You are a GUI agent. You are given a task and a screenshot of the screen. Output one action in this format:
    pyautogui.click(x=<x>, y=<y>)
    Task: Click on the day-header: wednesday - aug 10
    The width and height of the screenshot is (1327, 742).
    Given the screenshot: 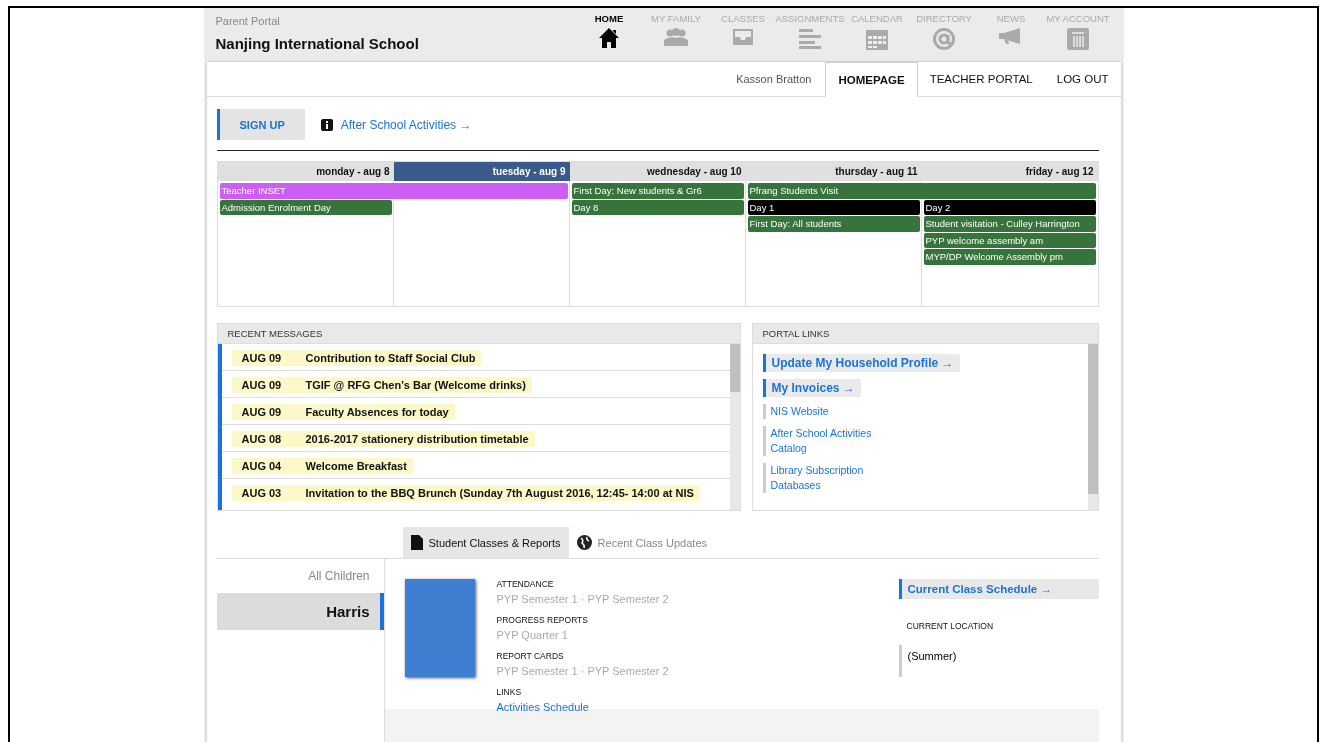 What is the action you would take?
    pyautogui.click(x=694, y=172)
    